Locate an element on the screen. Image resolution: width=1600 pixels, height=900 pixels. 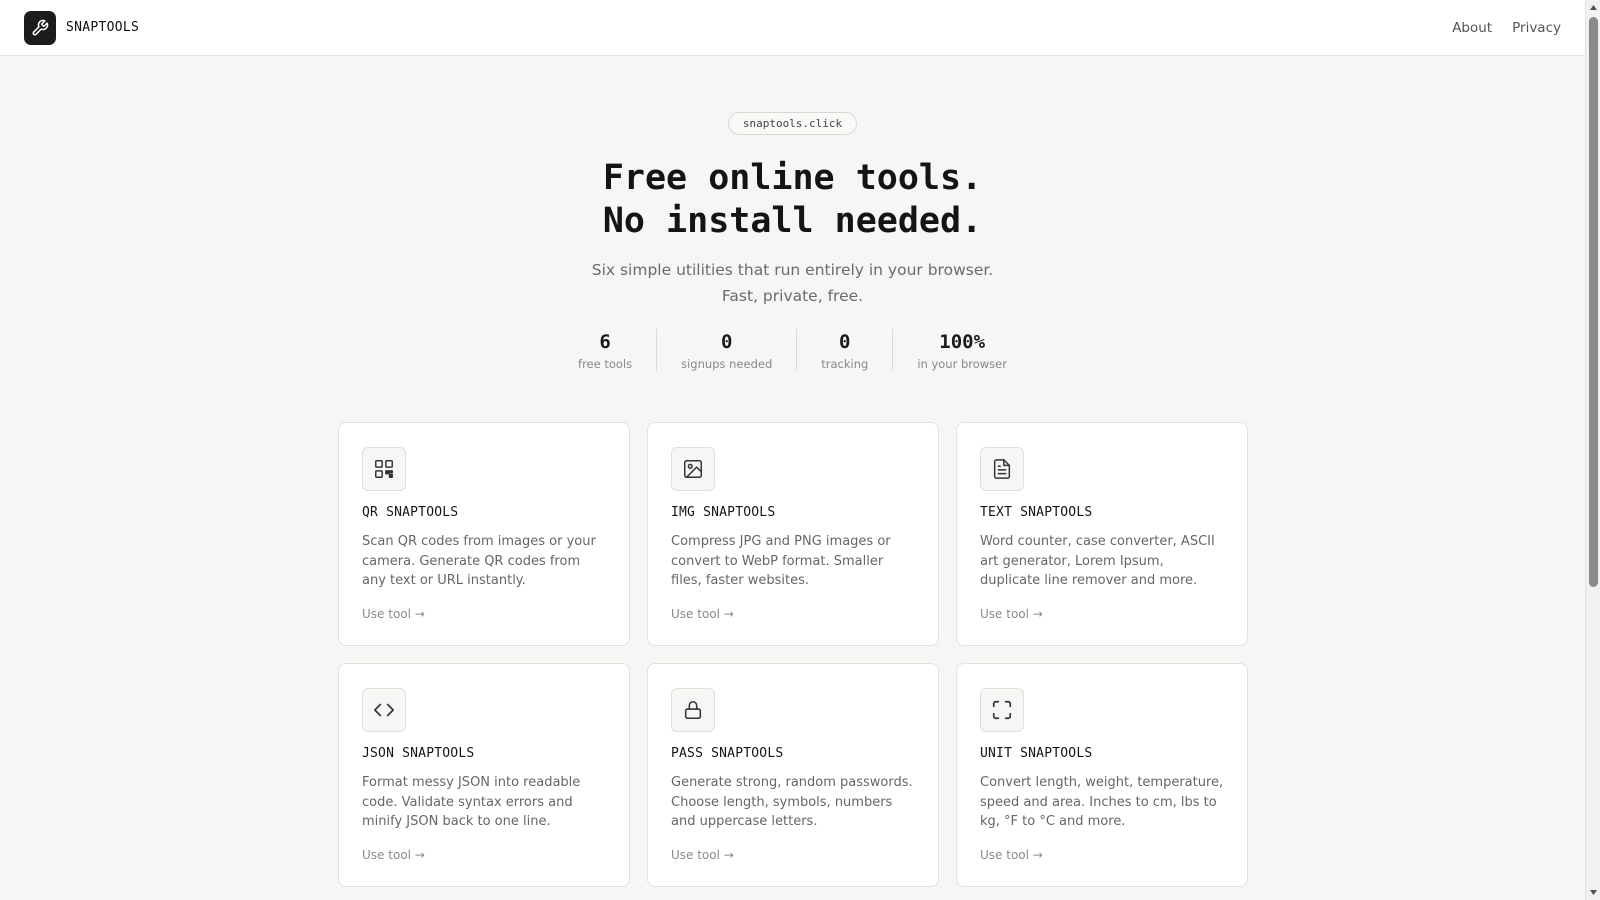
stat-value: 6 is located at coordinates (605, 342).